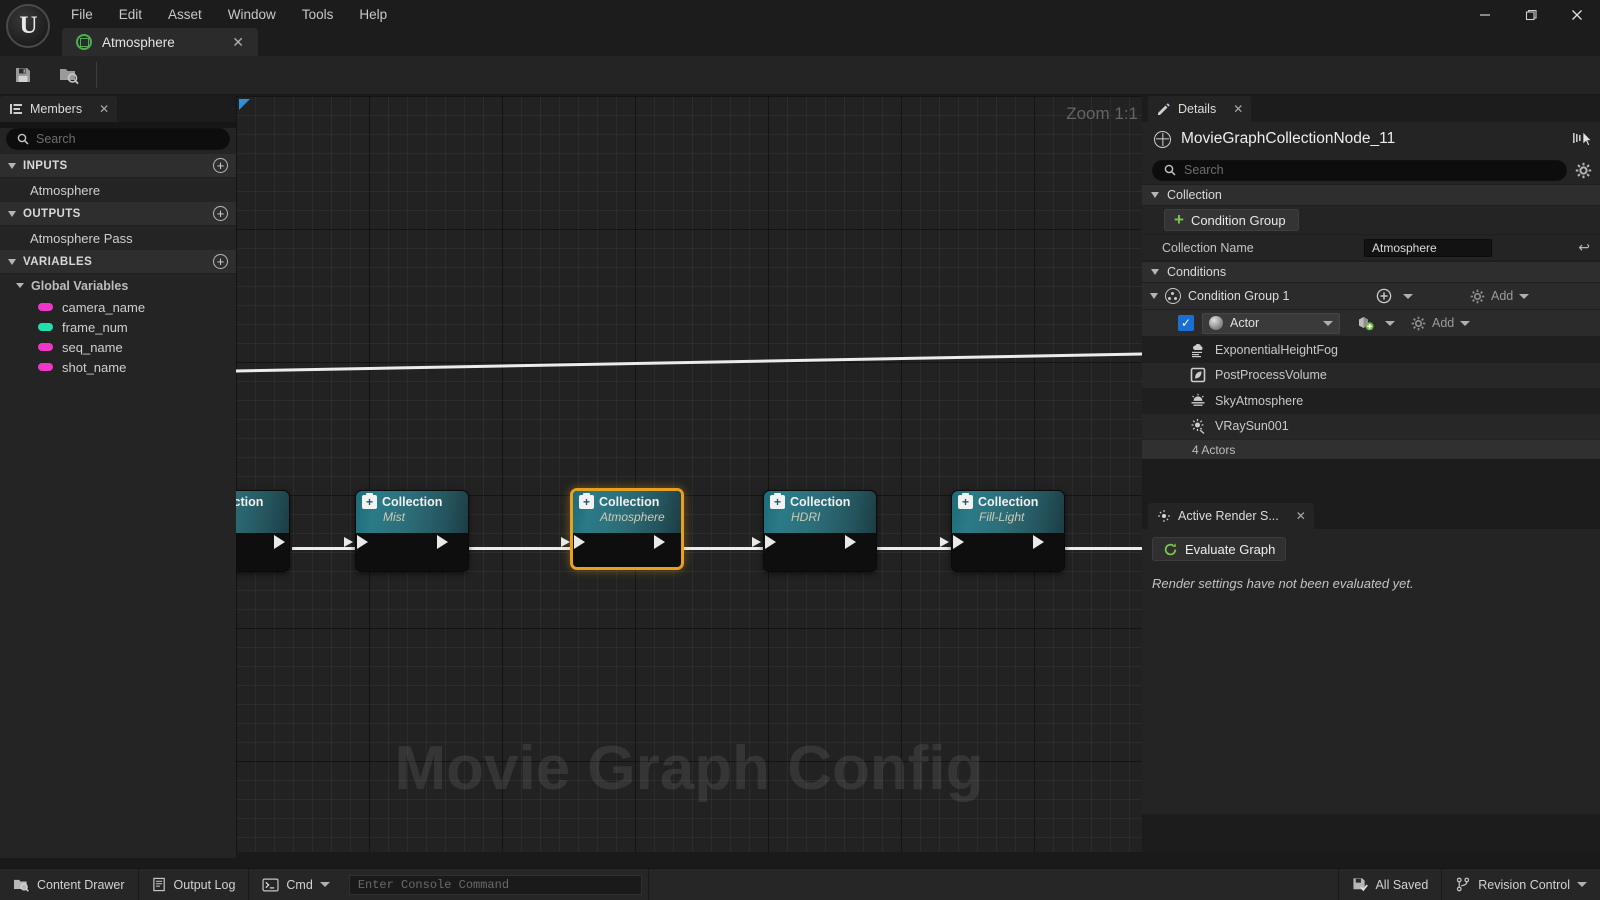 This screenshot has height=900, width=1600. Describe the element at coordinates (295, 884) in the screenshot. I see `cmd-dropdown-button: Cmd` at that location.